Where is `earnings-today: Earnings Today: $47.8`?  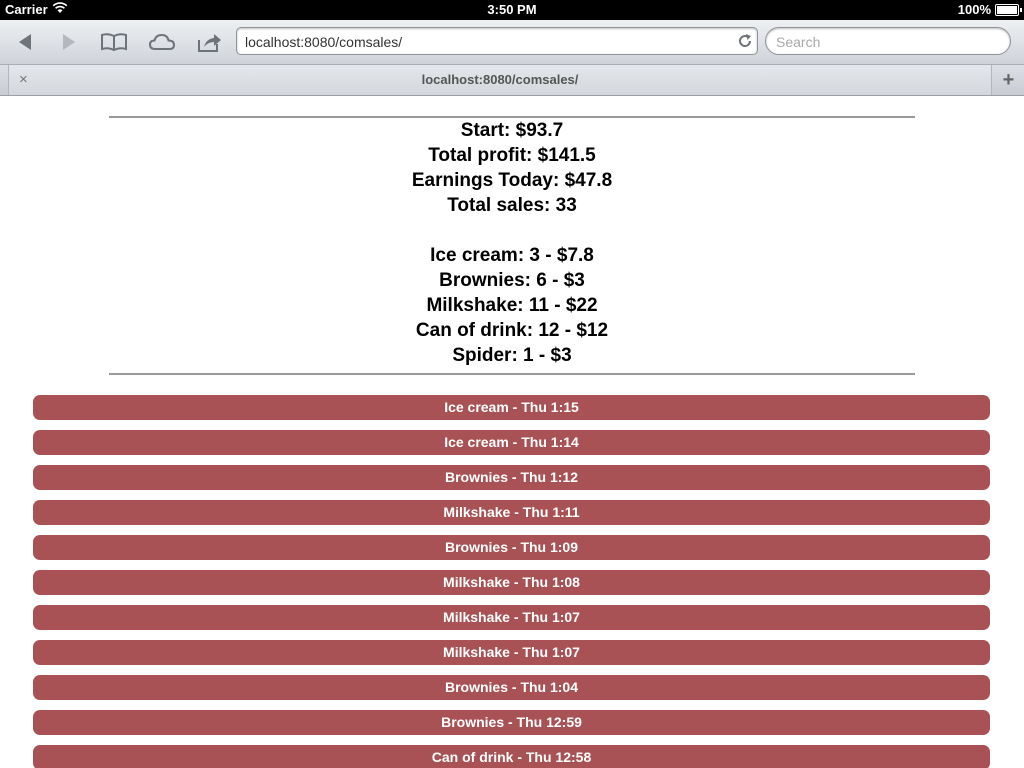 earnings-today: Earnings Today: $47.8 is located at coordinates (512, 180).